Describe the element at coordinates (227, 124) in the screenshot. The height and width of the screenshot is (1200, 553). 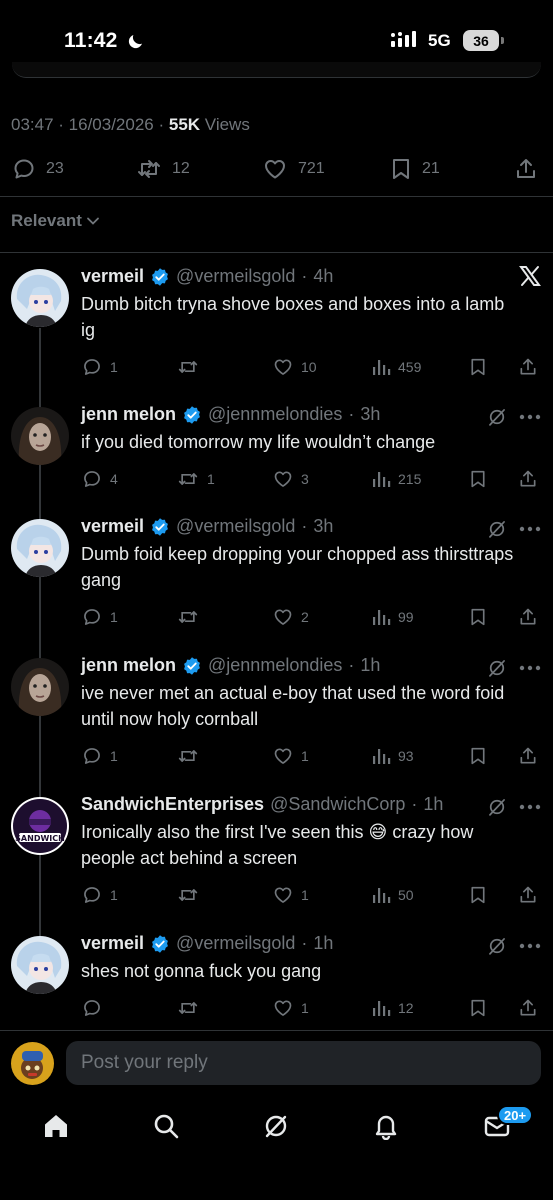
I see `post-views-label: Views` at that location.